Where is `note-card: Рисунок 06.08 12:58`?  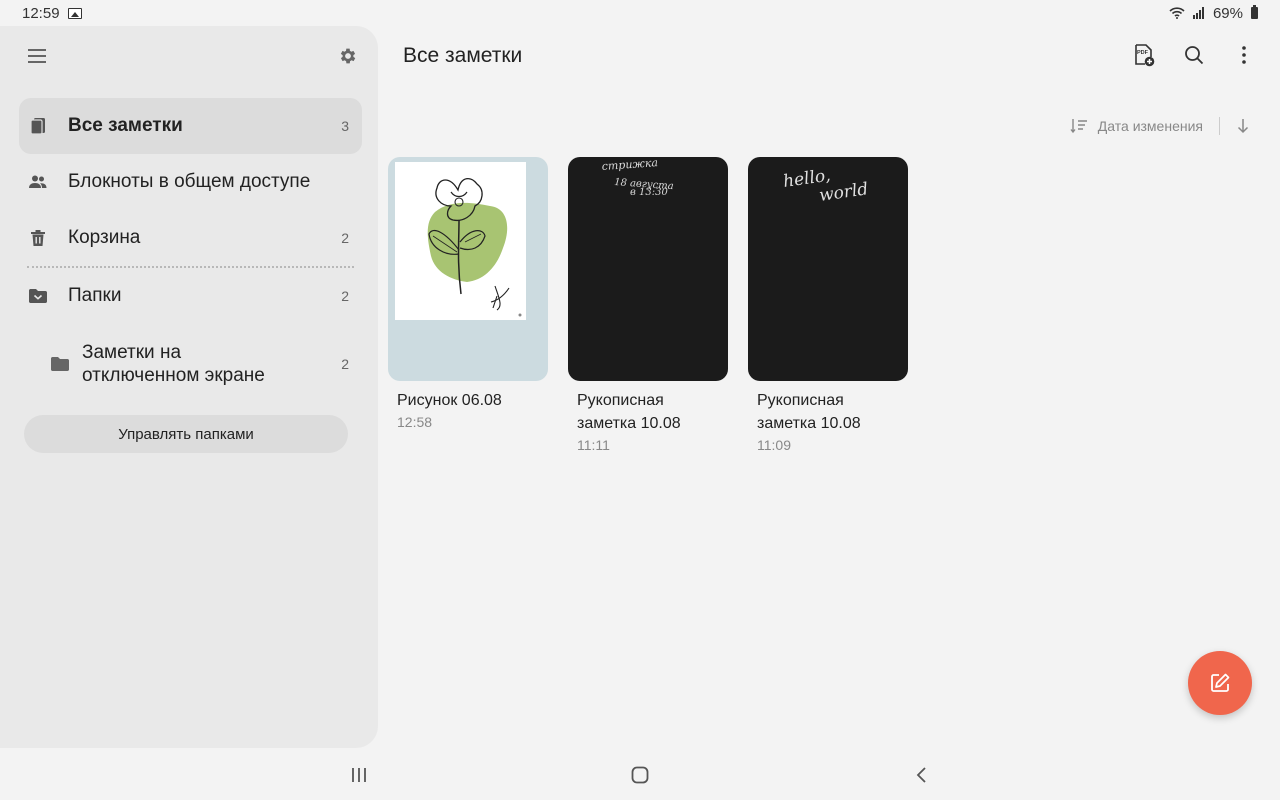
note-card: Рисунок 06.08 12:58 is located at coordinates (468, 293).